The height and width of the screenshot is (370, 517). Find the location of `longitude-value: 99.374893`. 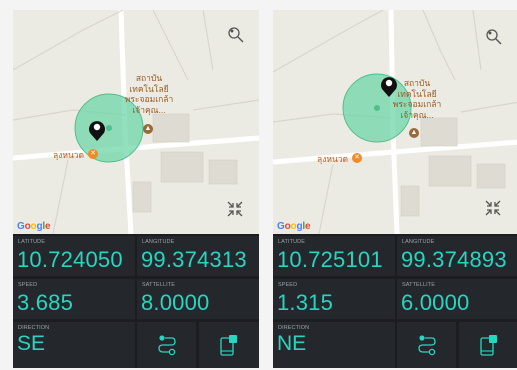

longitude-value: 99.374893 is located at coordinates (454, 259).